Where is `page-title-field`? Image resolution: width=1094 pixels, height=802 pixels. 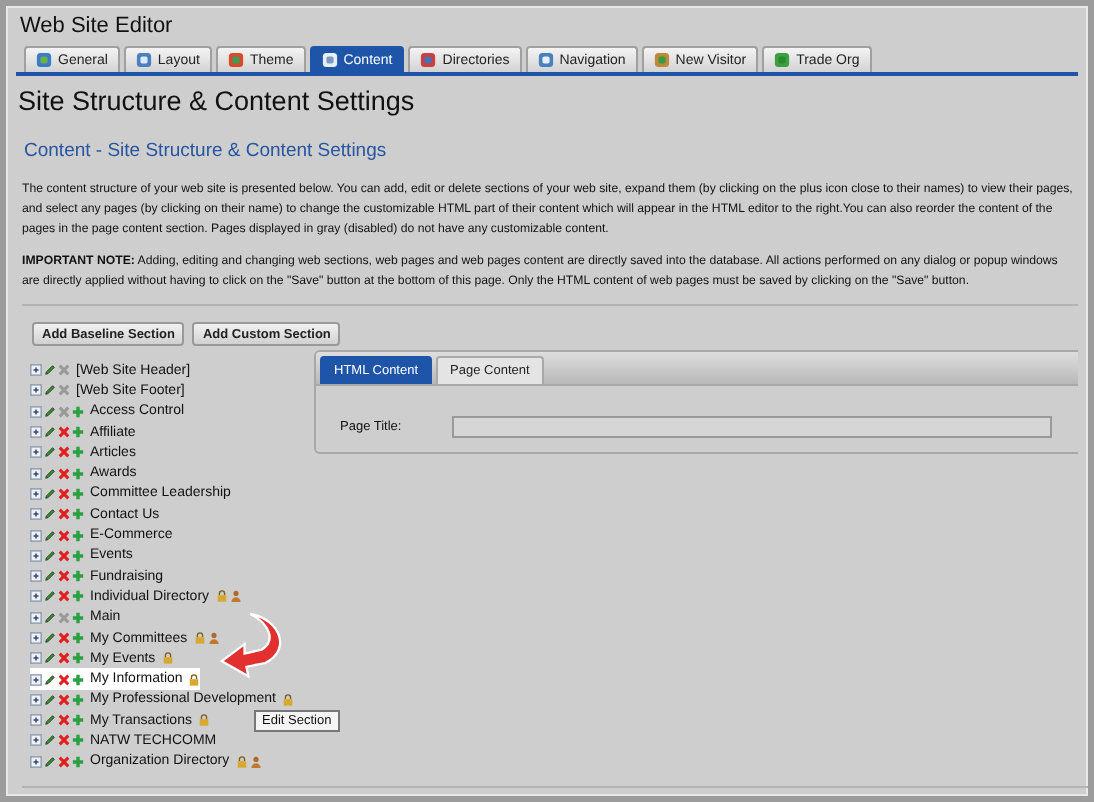
page-title-field is located at coordinates (752, 427).